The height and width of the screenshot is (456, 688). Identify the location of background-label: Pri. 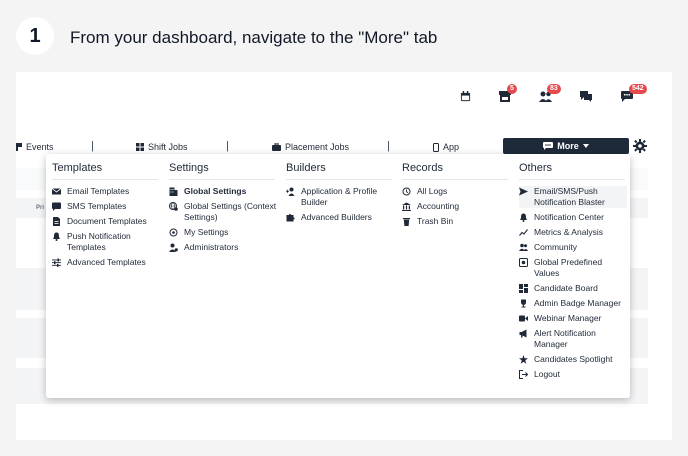
(40, 208).